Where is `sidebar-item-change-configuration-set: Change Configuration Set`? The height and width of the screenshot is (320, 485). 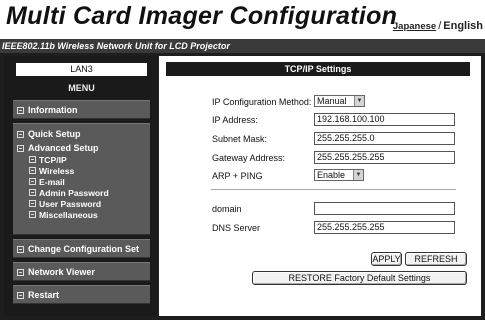 sidebar-item-change-configuration-set: Change Configuration Set is located at coordinates (81, 249).